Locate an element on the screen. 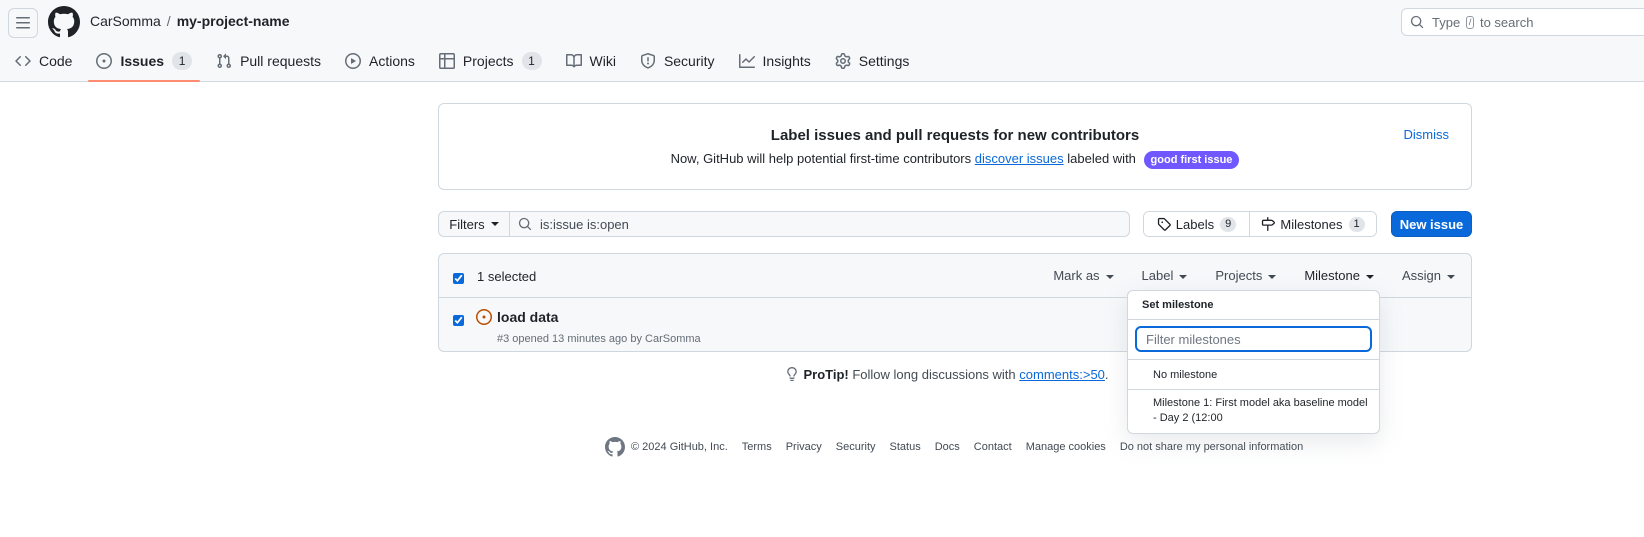  issues-count-badge: 1 is located at coordinates (182, 61).